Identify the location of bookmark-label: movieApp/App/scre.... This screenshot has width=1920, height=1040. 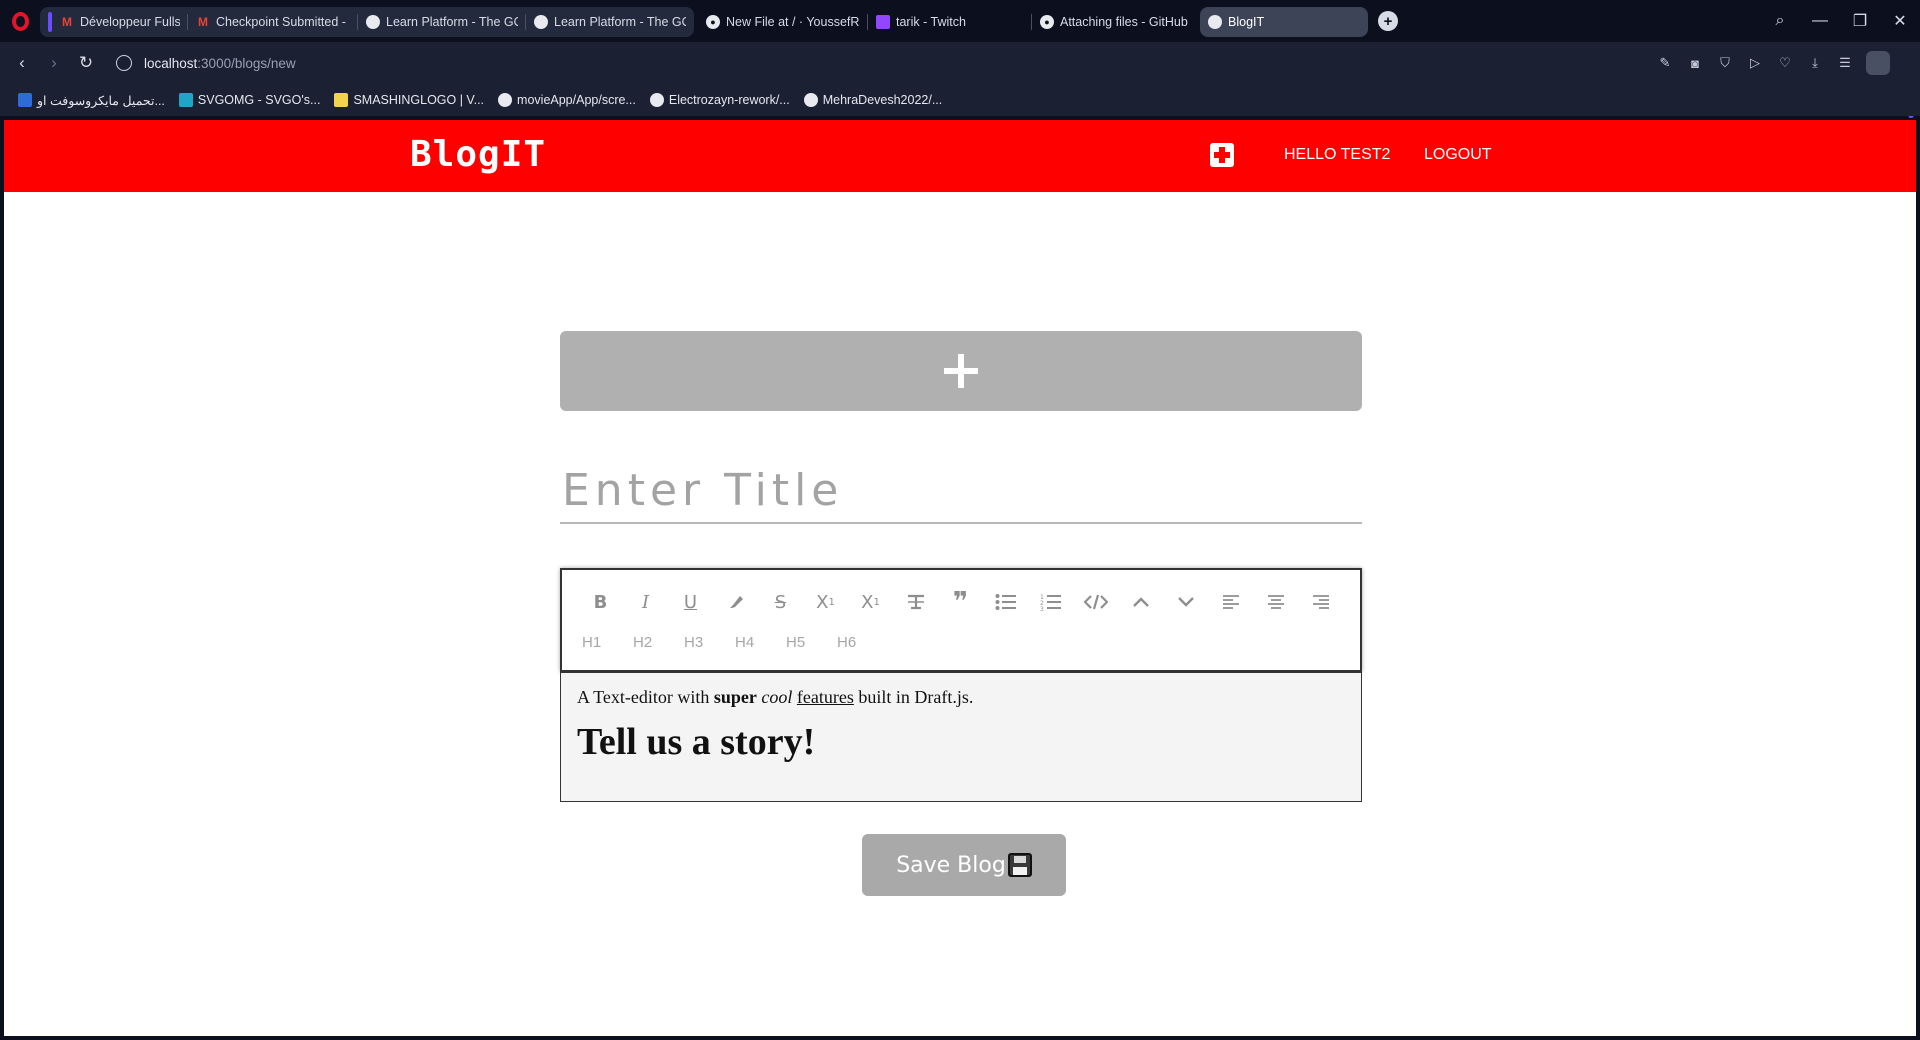
(576, 100).